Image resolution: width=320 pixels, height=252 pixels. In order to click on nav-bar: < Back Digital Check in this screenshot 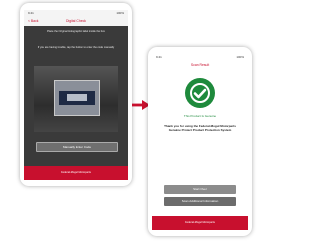, I will do `click(76, 21)`.